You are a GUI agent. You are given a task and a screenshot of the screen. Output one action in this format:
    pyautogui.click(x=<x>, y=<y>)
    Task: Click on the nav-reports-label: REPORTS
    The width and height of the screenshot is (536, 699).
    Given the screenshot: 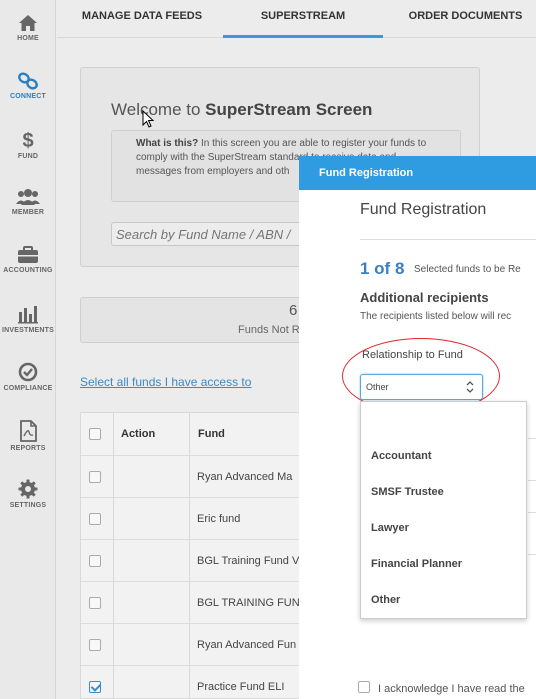 What is the action you would take?
    pyautogui.click(x=28, y=448)
    